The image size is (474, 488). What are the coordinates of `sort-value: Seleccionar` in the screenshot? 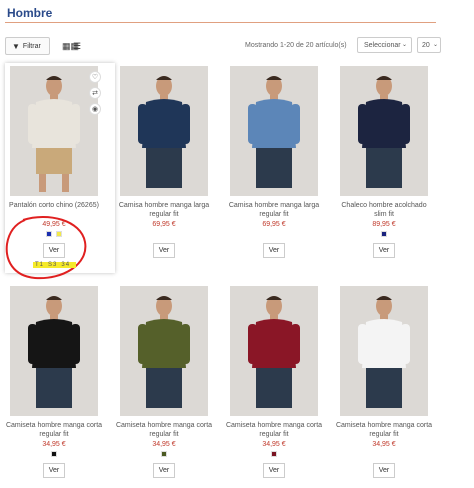 It's located at (382, 45).